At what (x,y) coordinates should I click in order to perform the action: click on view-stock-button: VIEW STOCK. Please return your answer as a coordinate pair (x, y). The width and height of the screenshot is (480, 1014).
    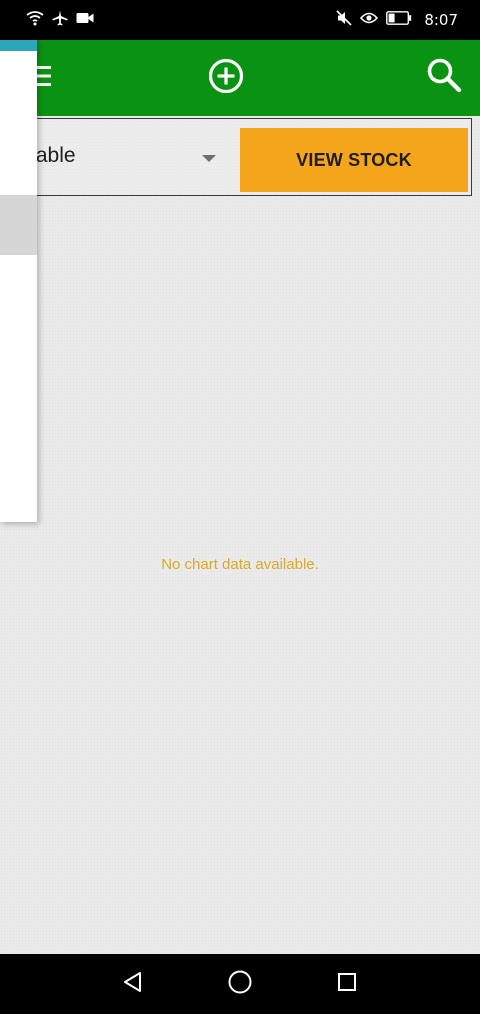
    Looking at the image, I should click on (354, 160).